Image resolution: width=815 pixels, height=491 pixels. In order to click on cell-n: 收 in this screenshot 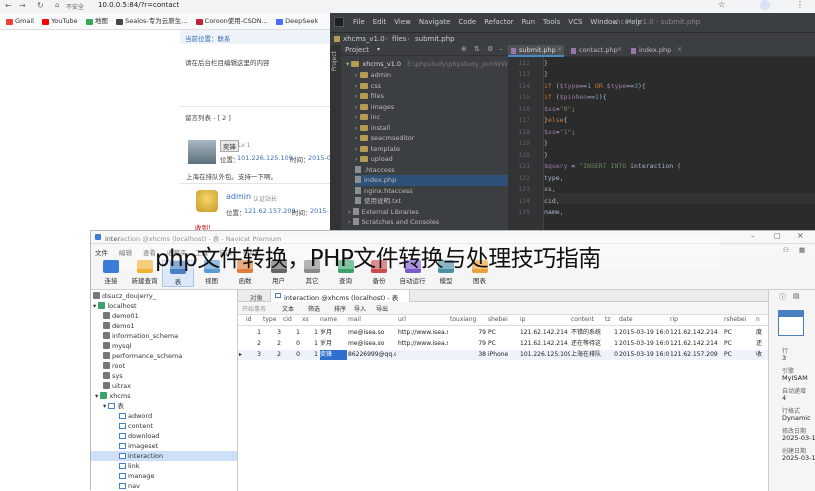, I will do `click(762, 355)`.